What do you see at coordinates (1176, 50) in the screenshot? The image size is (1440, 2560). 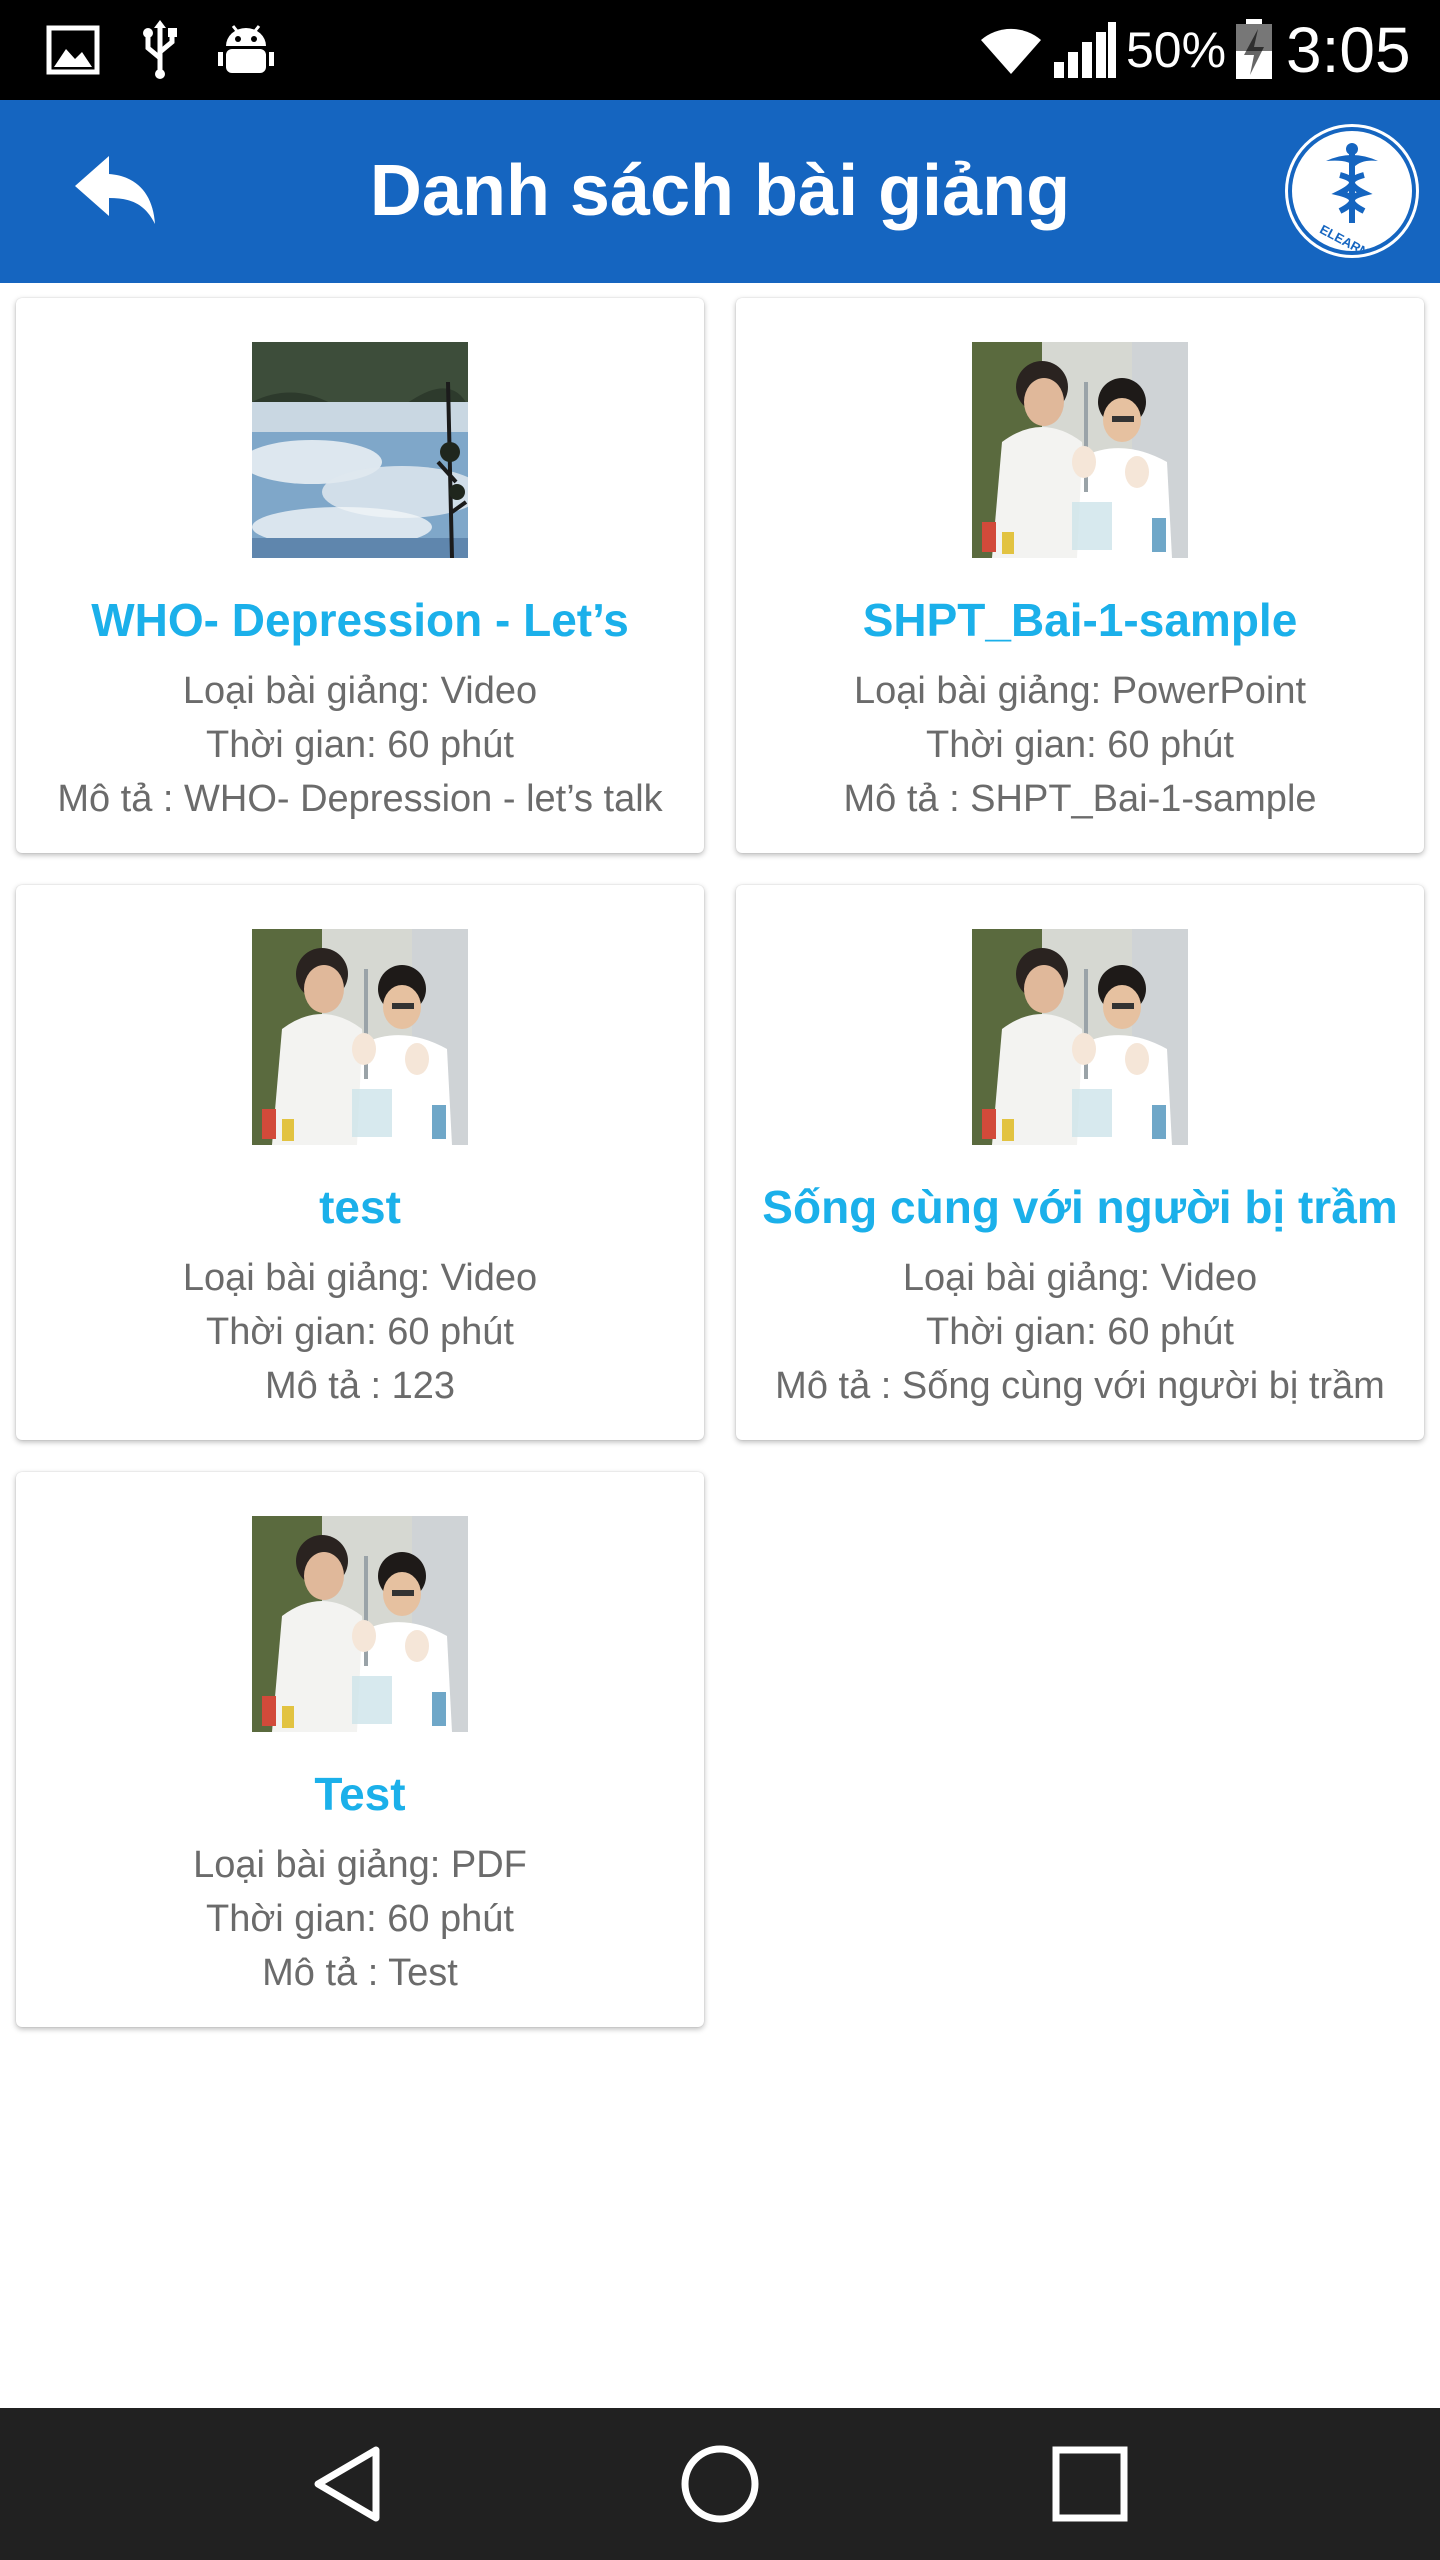 I see `battery-percent: 50%` at bounding box center [1176, 50].